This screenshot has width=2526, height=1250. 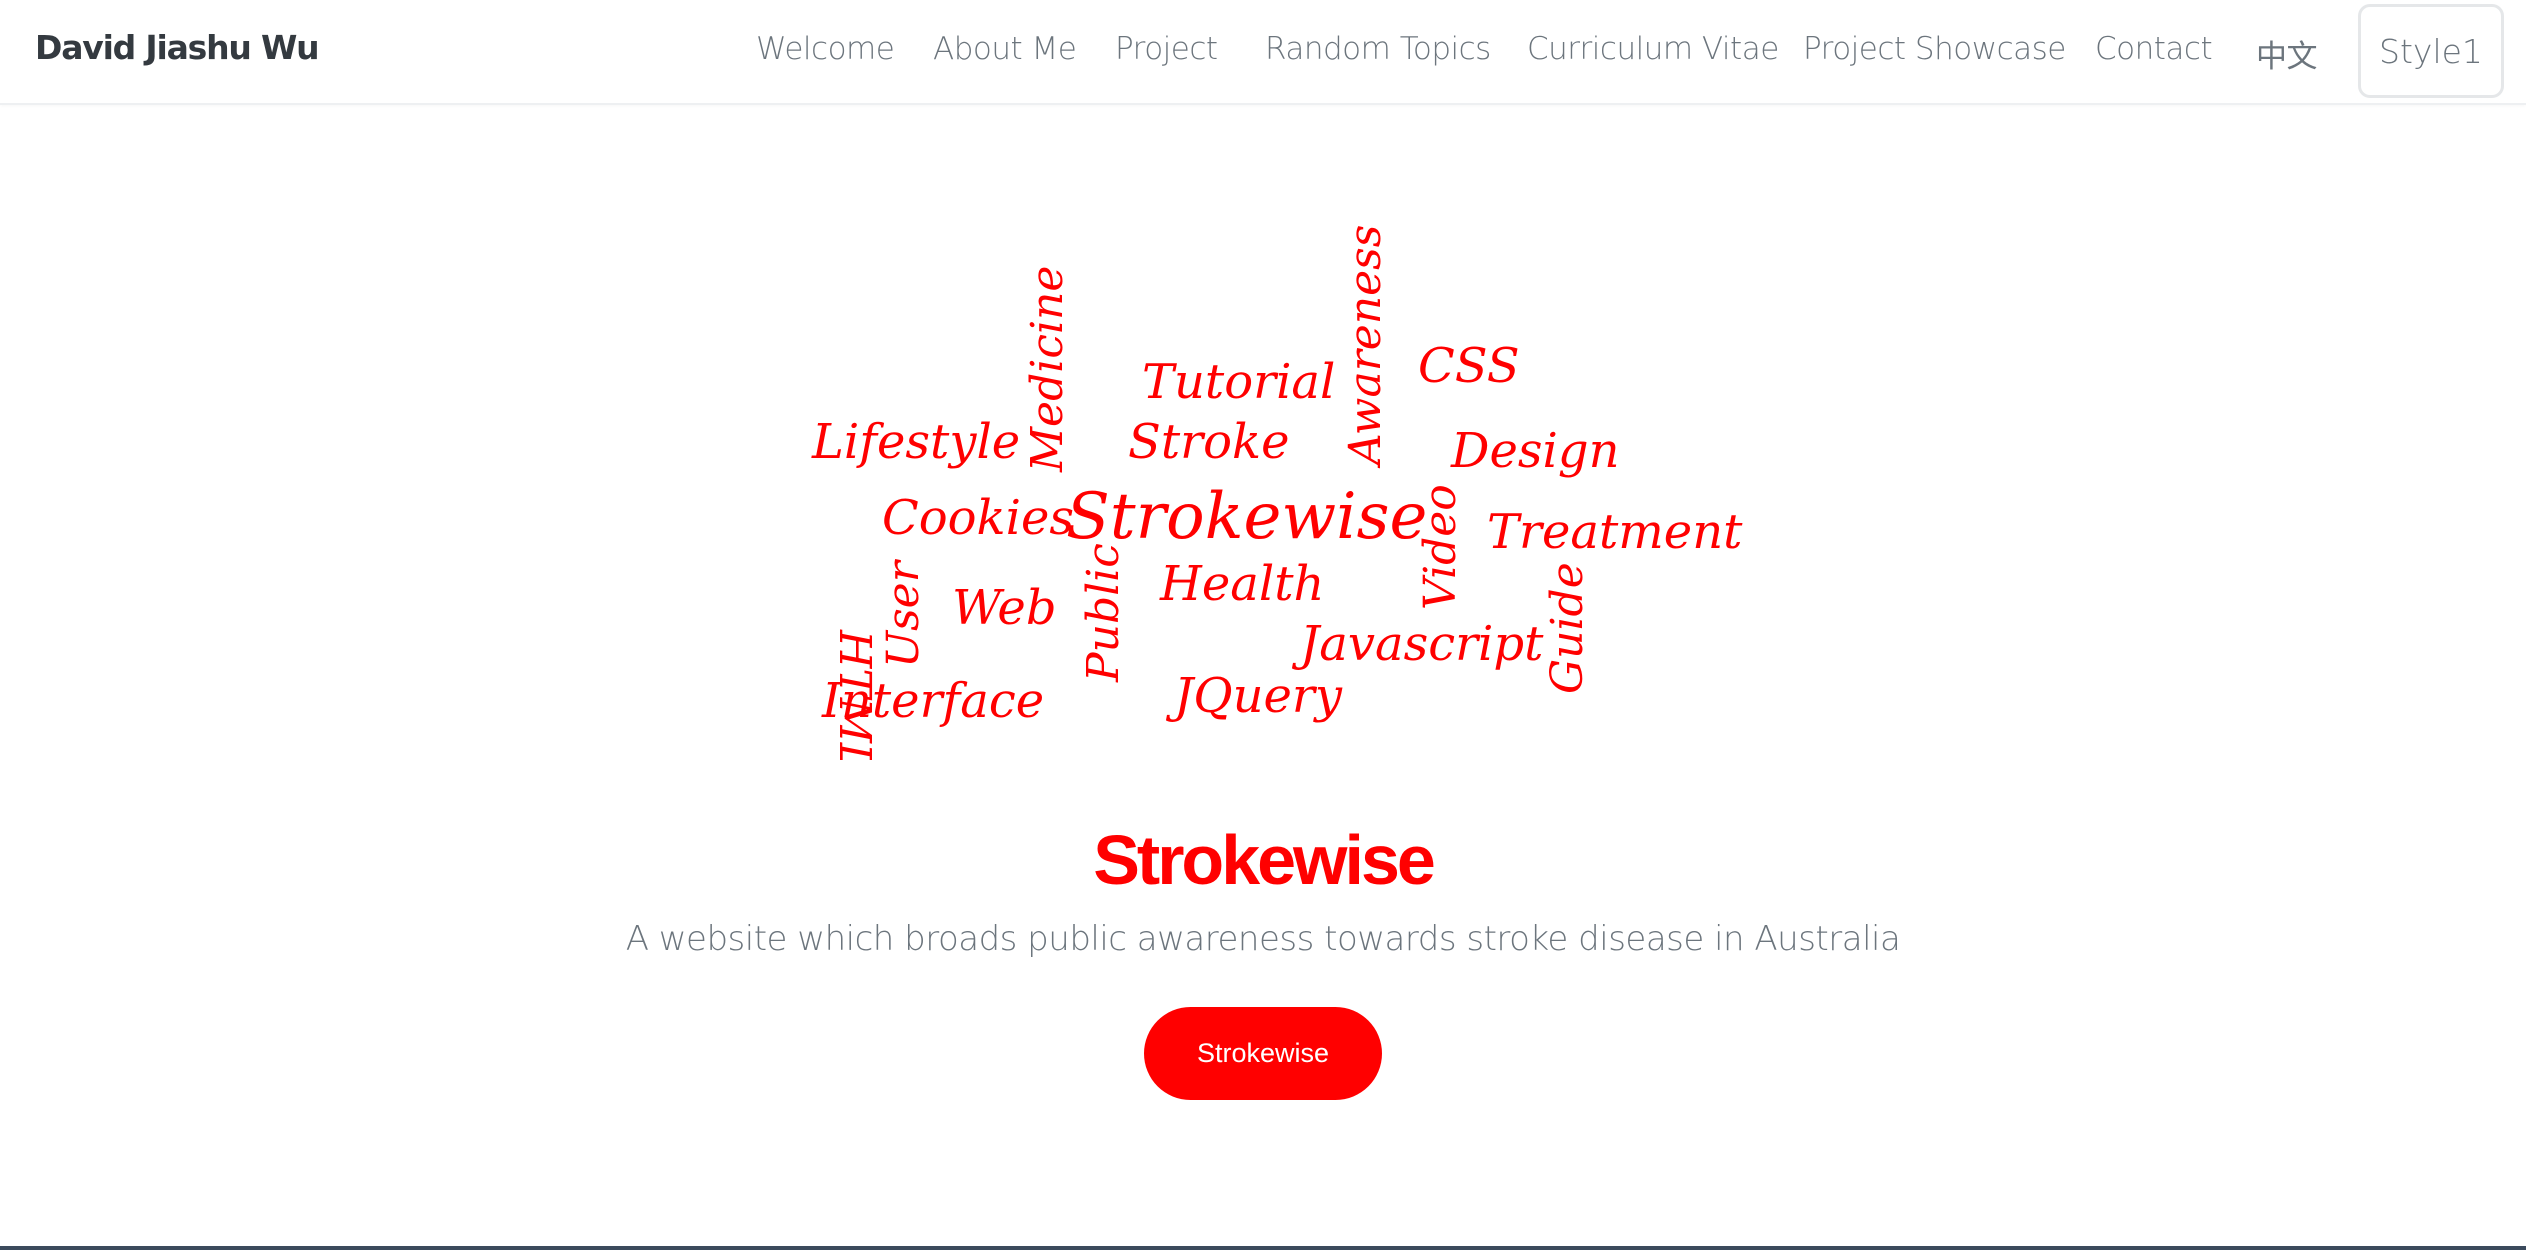 I want to click on word-guide: Guide, so click(x=1567, y=628).